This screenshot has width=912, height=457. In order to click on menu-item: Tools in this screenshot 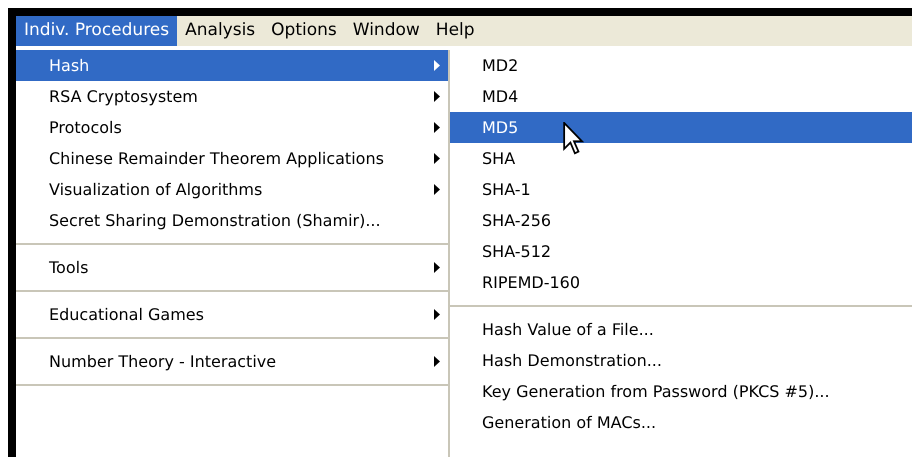, I will do `click(232, 267)`.